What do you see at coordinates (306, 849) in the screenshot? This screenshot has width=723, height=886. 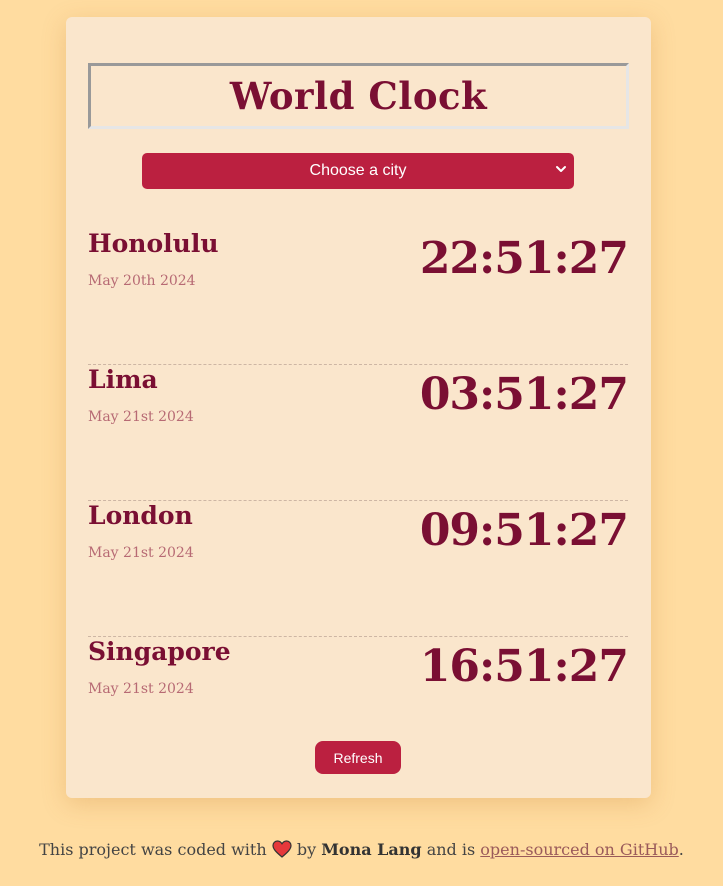 I see `footer-by: by` at bounding box center [306, 849].